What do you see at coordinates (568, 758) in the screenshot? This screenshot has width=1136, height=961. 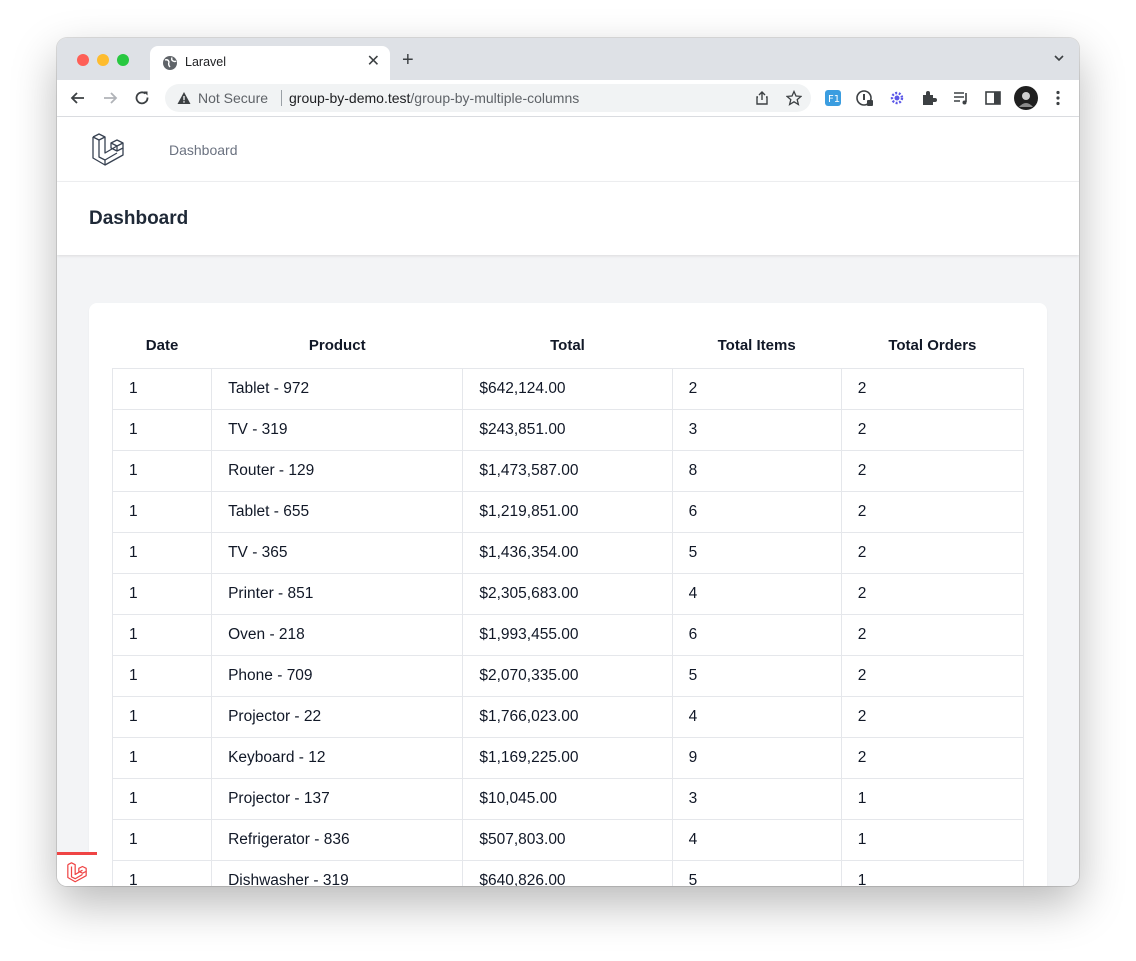 I see `table-row: 1 Keyboard - 12 $1,169,225.00 9 2` at bounding box center [568, 758].